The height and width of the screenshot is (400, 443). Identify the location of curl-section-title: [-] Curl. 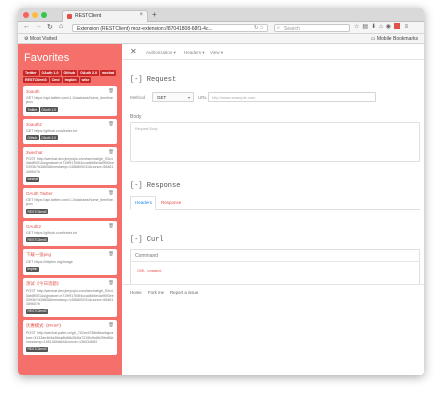
(147, 240).